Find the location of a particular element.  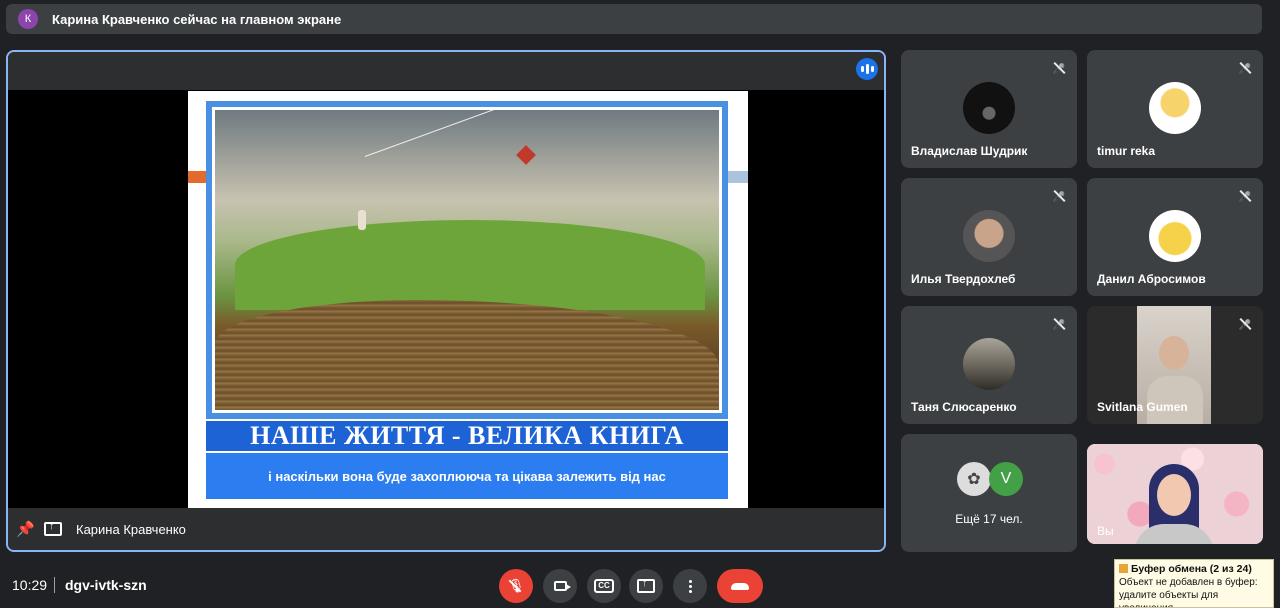

participant-tile: Владислав Шудрик is located at coordinates (989, 109).